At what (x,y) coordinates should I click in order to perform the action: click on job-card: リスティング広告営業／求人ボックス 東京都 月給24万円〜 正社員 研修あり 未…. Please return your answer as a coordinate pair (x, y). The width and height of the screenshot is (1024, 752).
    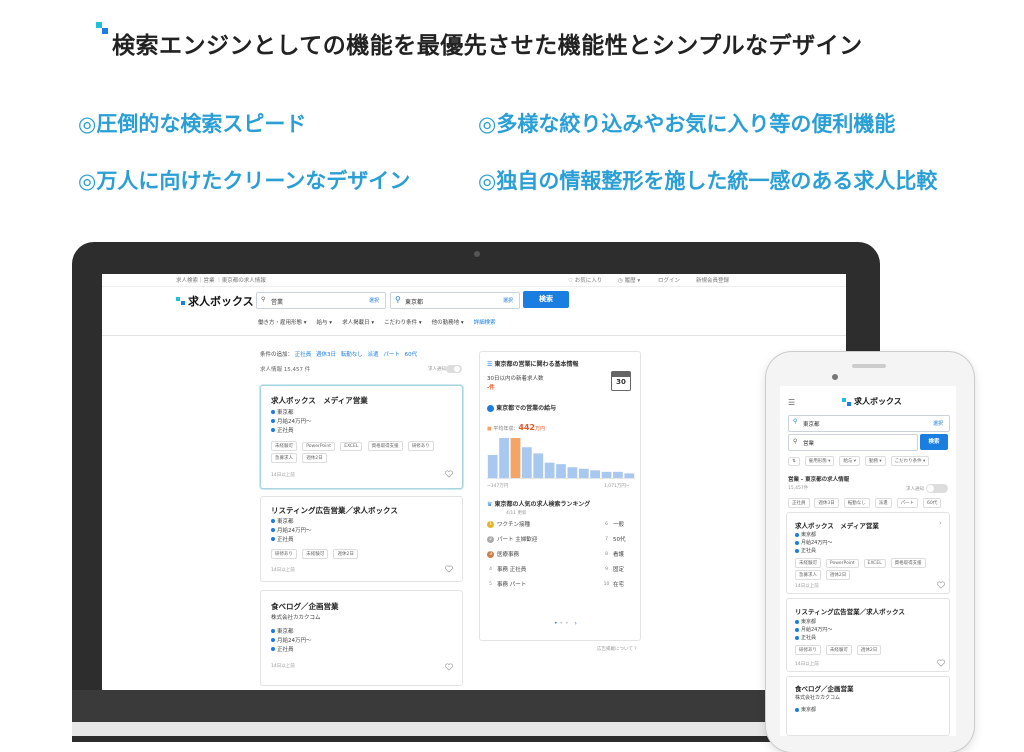
    Looking at the image, I should click on (361, 539).